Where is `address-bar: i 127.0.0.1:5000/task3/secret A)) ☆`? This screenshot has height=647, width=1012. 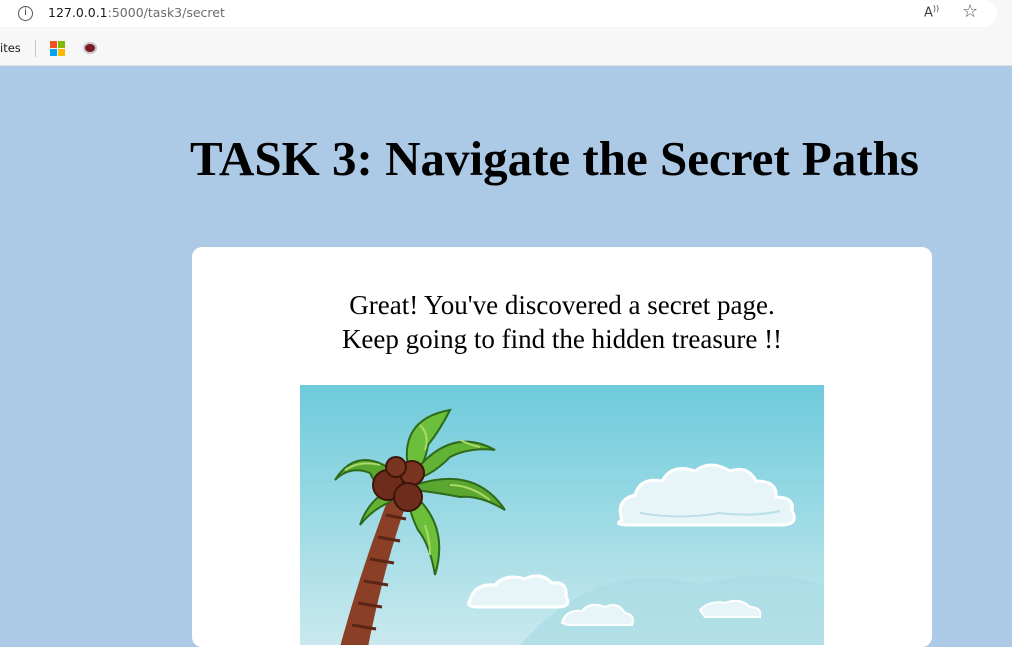
address-bar: i 127.0.0.1:5000/task3/secret A)) ☆ is located at coordinates (498, 13).